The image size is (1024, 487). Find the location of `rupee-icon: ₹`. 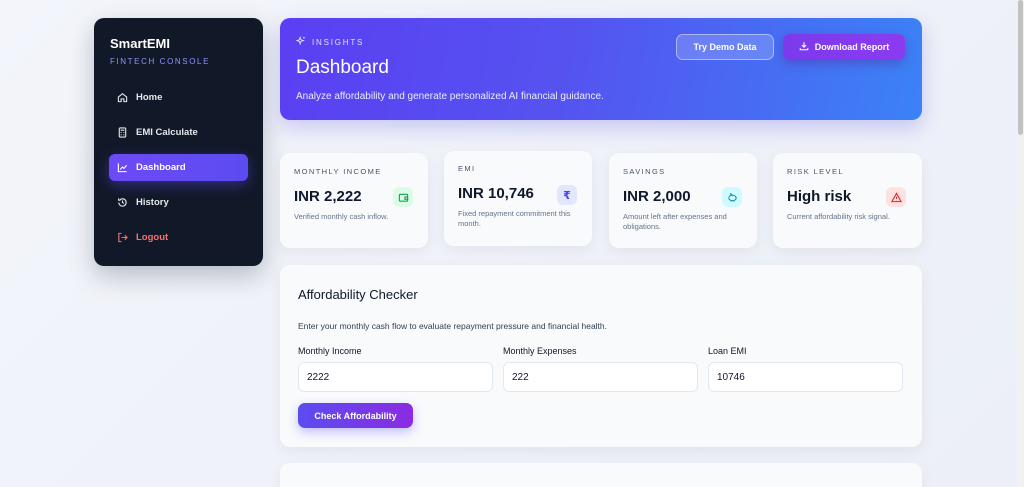

rupee-icon: ₹ is located at coordinates (567, 195).